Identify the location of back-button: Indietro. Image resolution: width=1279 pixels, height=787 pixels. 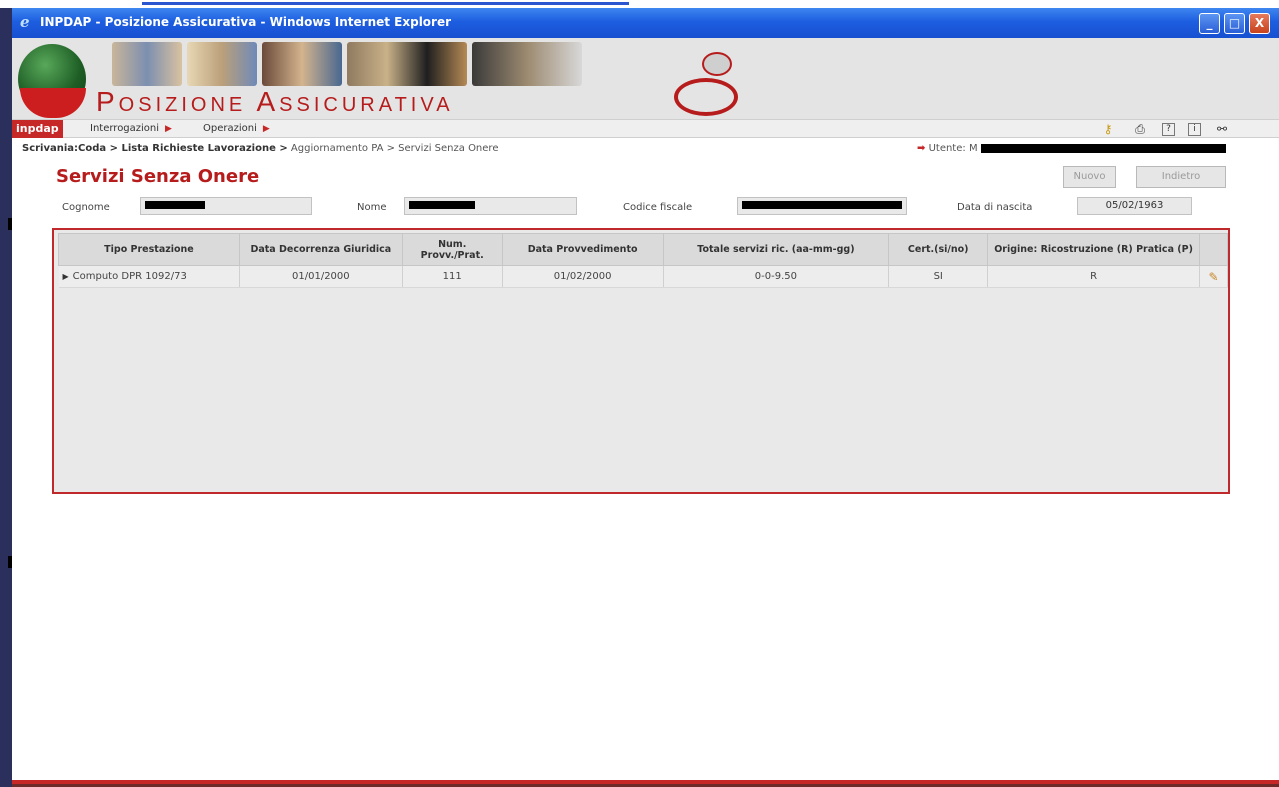
(1181, 177).